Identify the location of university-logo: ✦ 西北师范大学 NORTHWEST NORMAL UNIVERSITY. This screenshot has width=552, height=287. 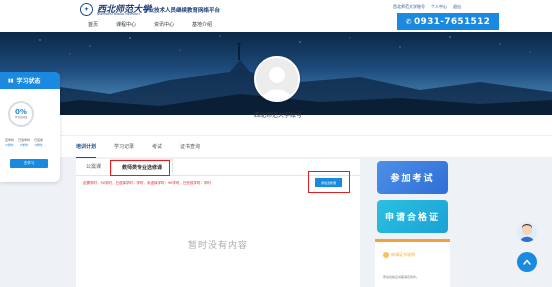
(115, 9).